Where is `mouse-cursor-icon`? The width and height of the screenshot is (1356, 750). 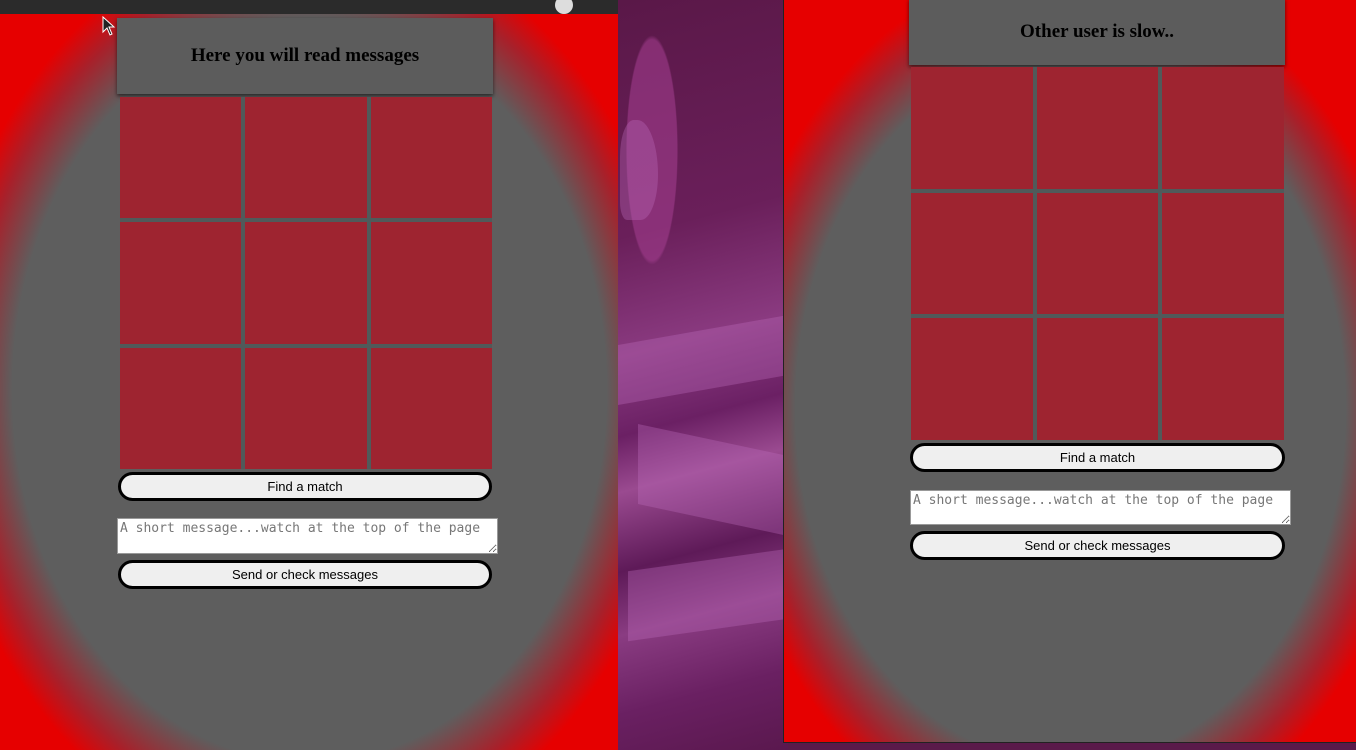
mouse-cursor-icon is located at coordinates (109, 26).